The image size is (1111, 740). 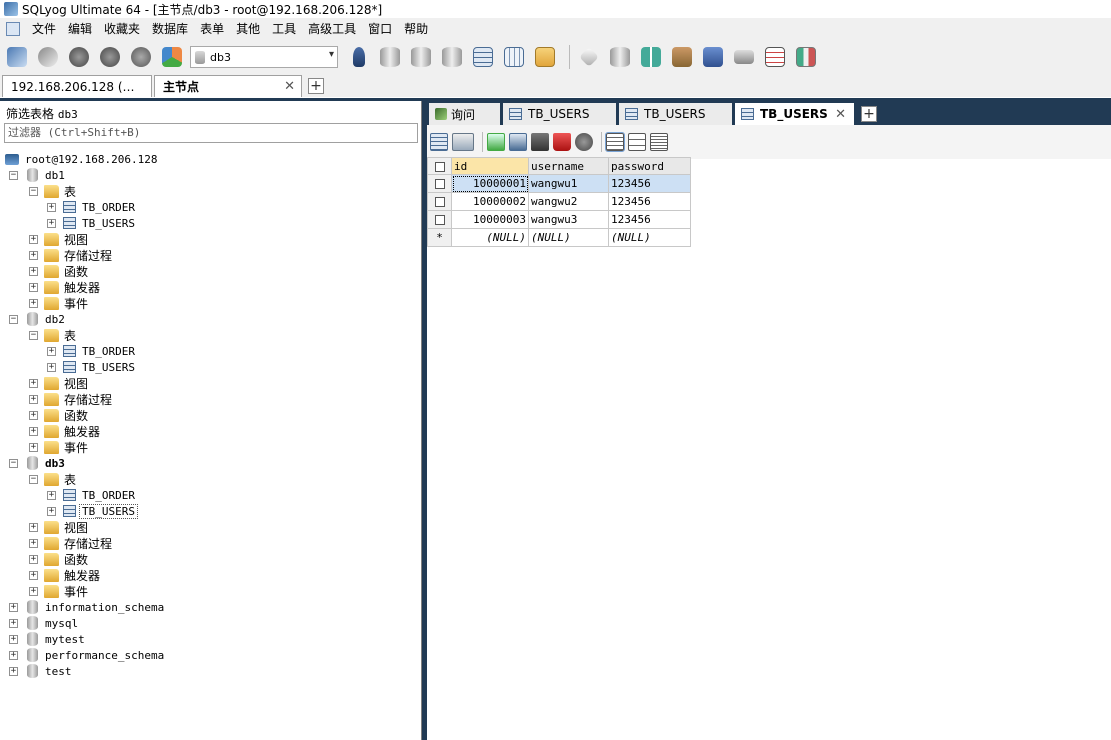 What do you see at coordinates (210, 639) in the screenshot?
I see `tree-db-item: + mytest` at bounding box center [210, 639].